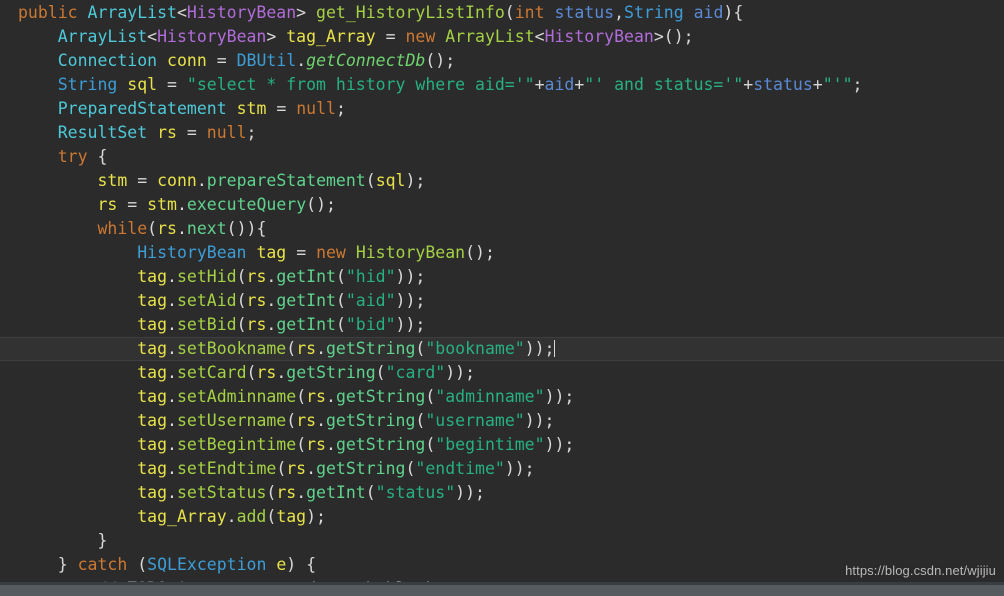 This screenshot has width=1004, height=596. I want to click on code-line-16: tag.setCard(rs.getString("card"));, so click(502, 373).